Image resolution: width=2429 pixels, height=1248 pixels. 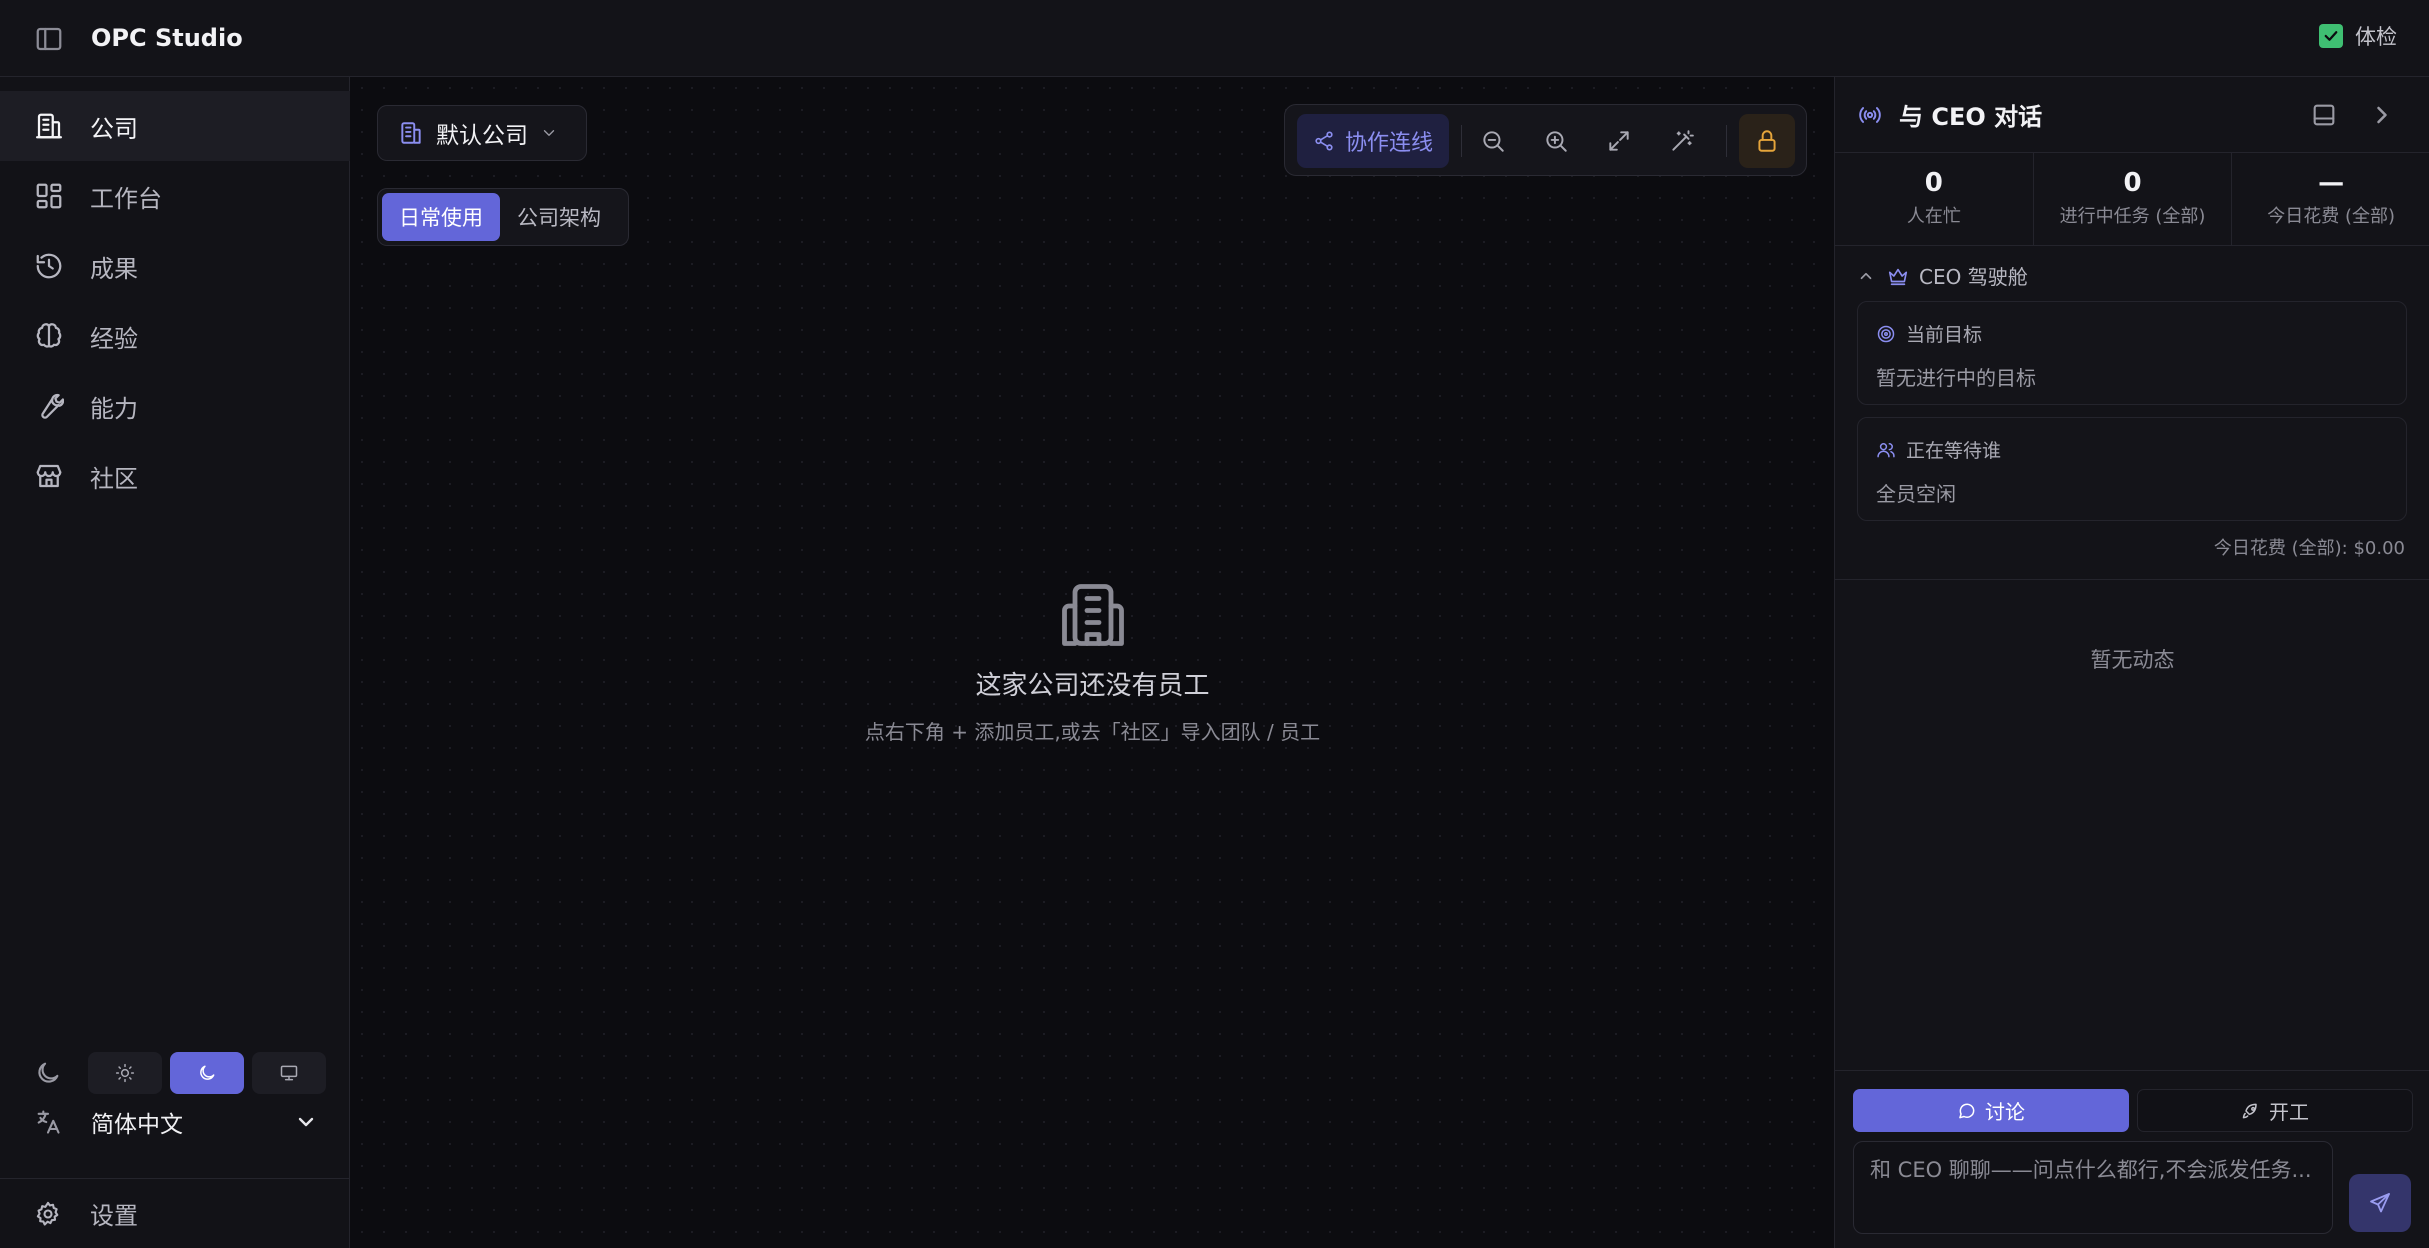 I want to click on chevron-up-icon, so click(x=1866, y=275).